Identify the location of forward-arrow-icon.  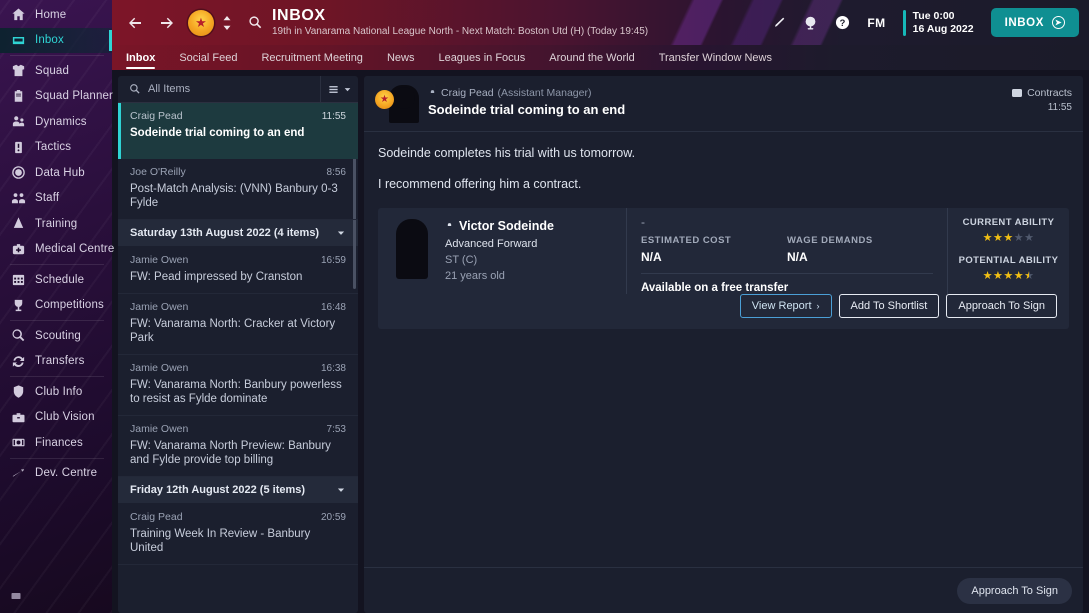
(167, 23).